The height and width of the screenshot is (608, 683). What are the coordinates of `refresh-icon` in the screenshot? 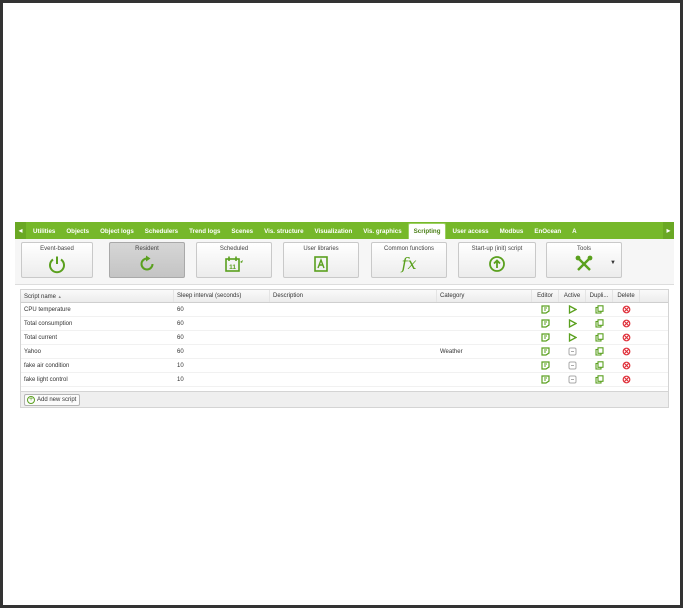 It's located at (147, 265).